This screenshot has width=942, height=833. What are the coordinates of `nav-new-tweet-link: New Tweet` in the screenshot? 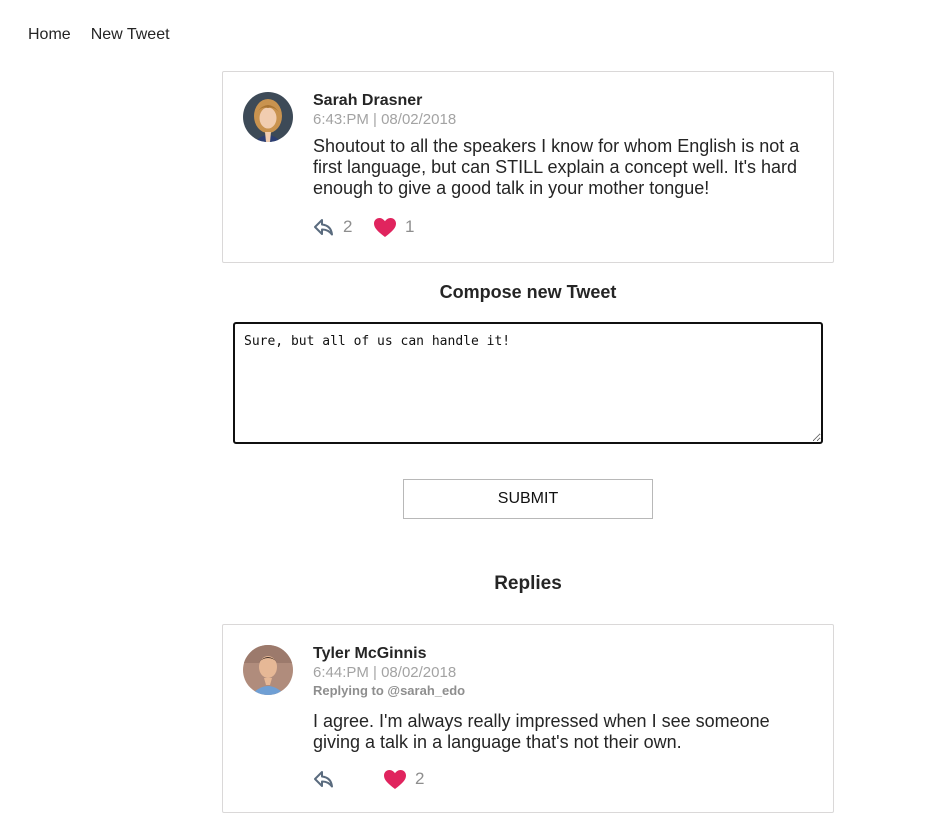 It's located at (130, 35).